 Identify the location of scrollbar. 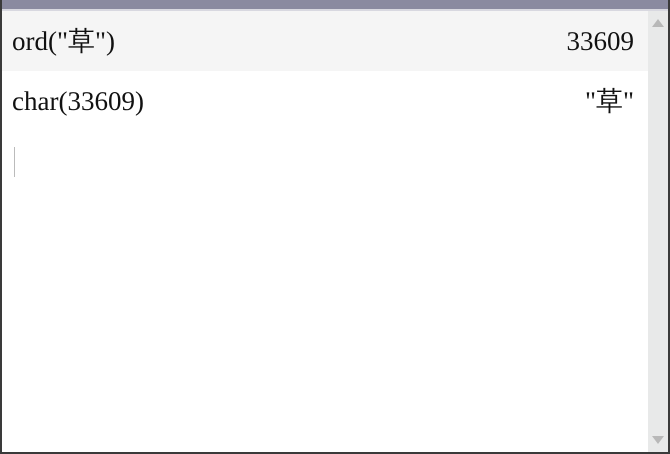
(658, 231).